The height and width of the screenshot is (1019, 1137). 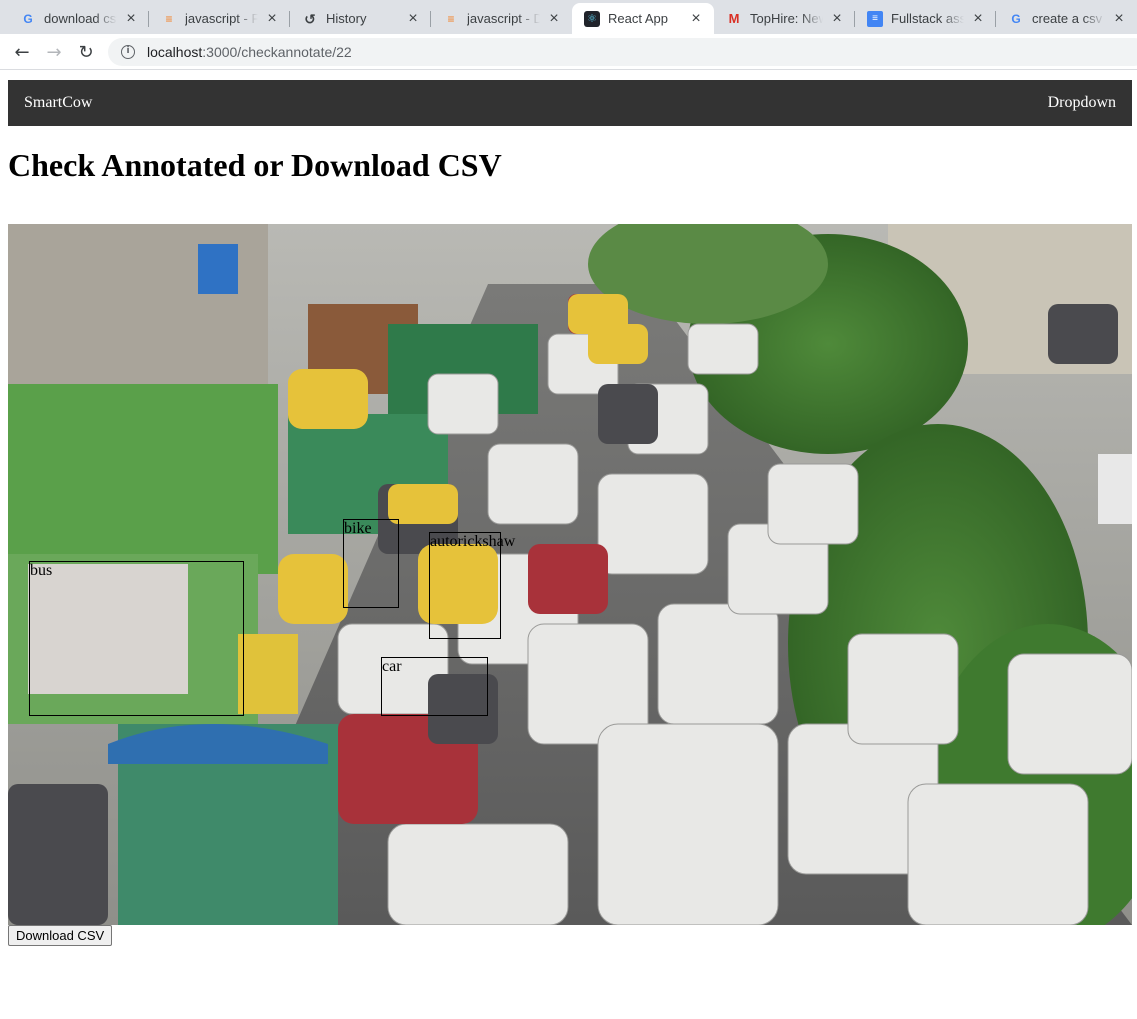 What do you see at coordinates (371, 563) in the screenshot?
I see `bbox-bike: bike` at bounding box center [371, 563].